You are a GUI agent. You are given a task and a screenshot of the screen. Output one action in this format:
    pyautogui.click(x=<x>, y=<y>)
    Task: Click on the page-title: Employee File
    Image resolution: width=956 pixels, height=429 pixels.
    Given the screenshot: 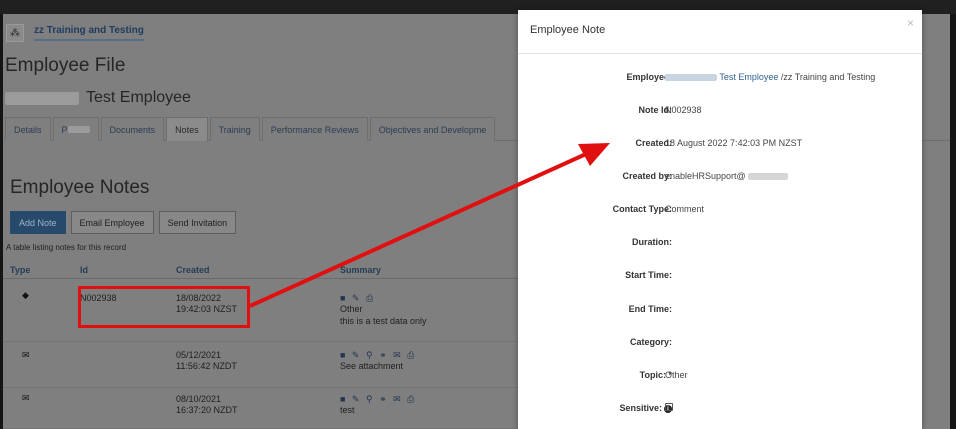 What is the action you would take?
    pyautogui.click(x=65, y=65)
    